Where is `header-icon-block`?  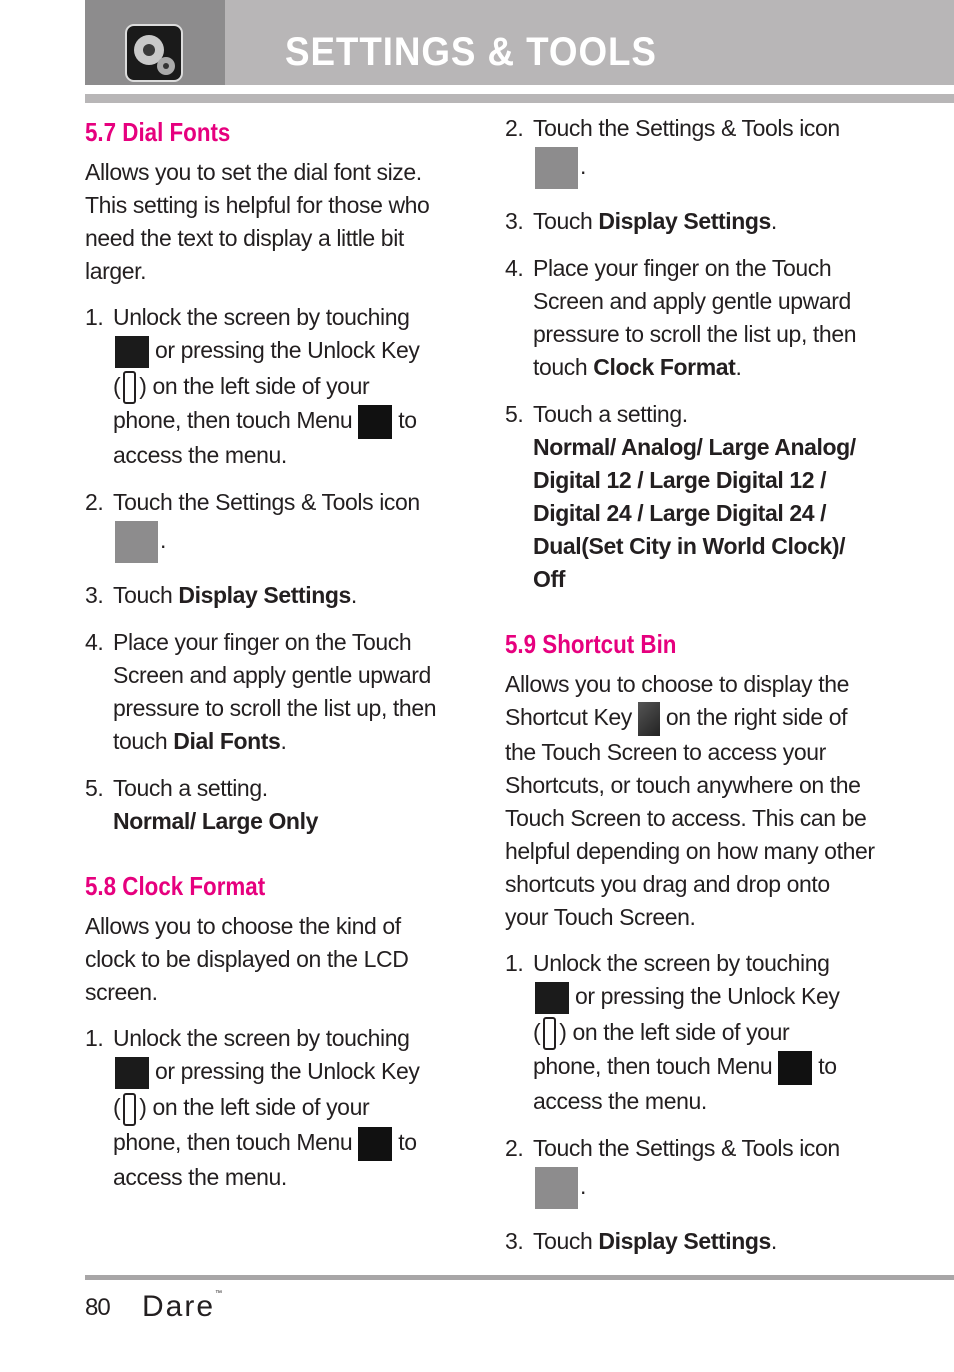
header-icon-block is located at coordinates (155, 42).